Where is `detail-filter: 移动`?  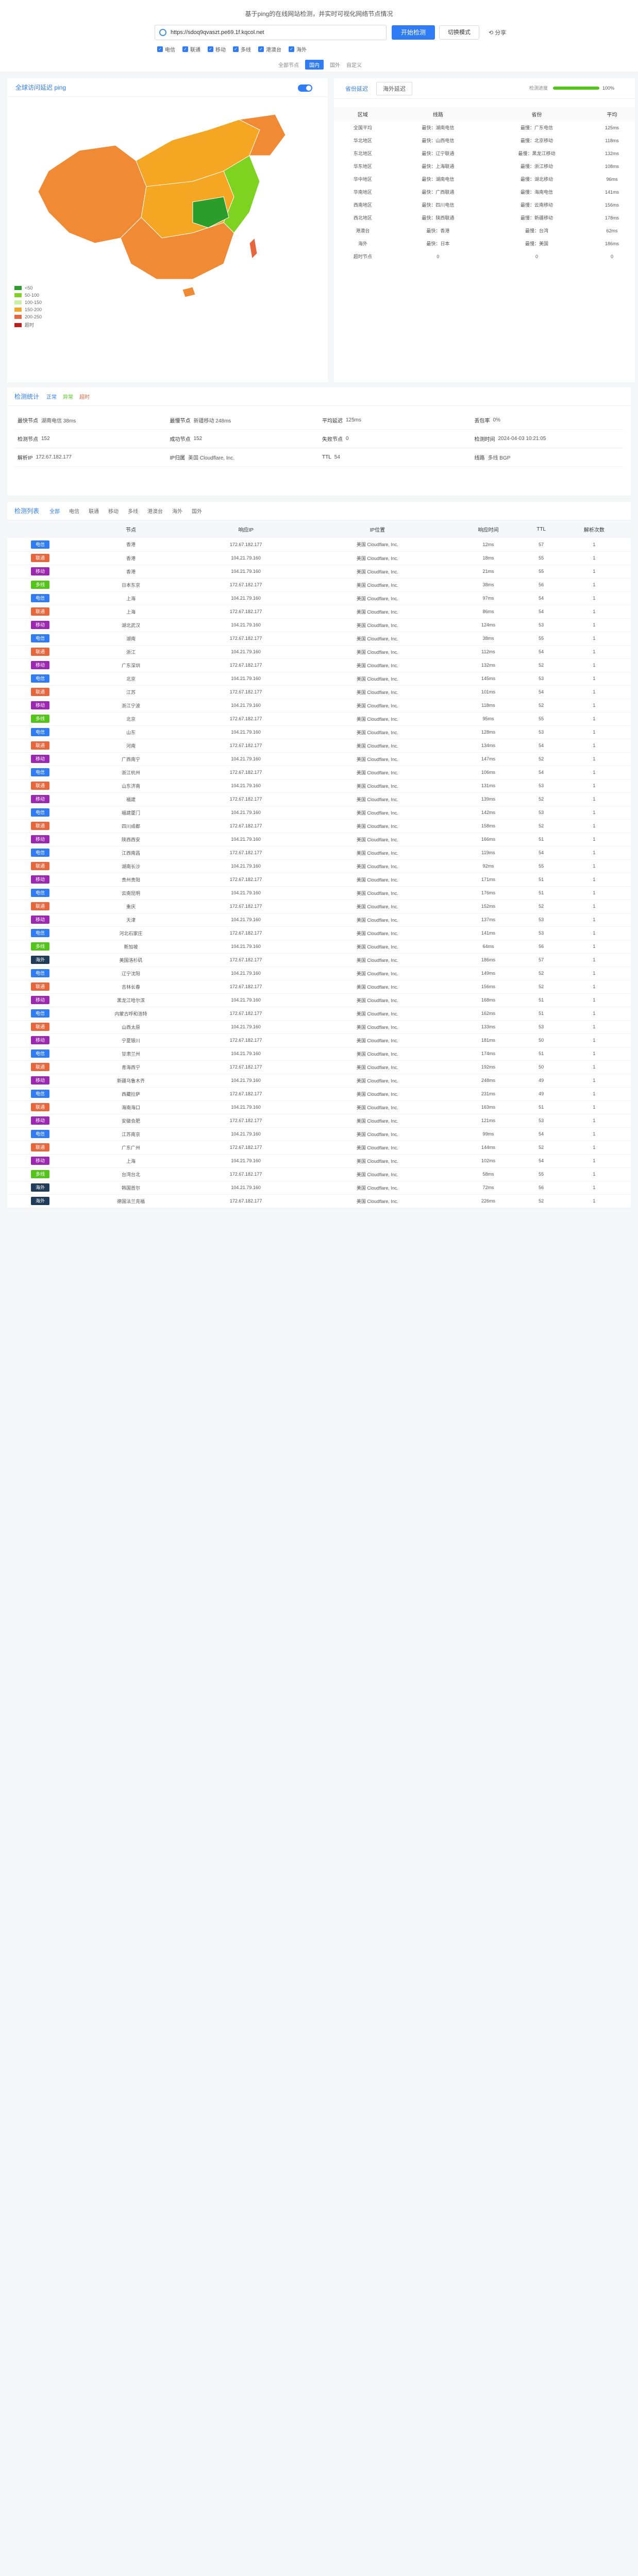
detail-filter: 移动 is located at coordinates (114, 511).